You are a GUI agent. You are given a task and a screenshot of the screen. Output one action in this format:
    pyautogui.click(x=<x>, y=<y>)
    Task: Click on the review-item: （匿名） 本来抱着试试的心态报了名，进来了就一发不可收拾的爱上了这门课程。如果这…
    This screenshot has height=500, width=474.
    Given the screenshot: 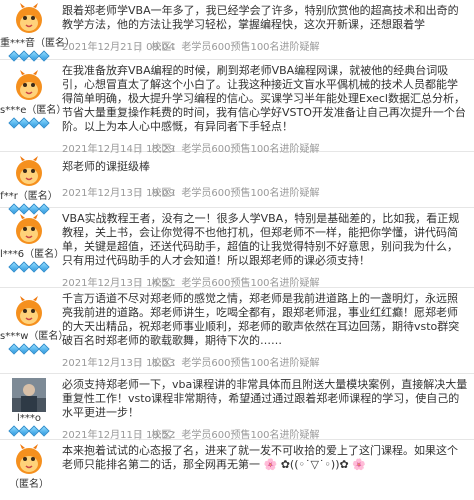 What is the action you would take?
    pyautogui.click(x=237, y=470)
    